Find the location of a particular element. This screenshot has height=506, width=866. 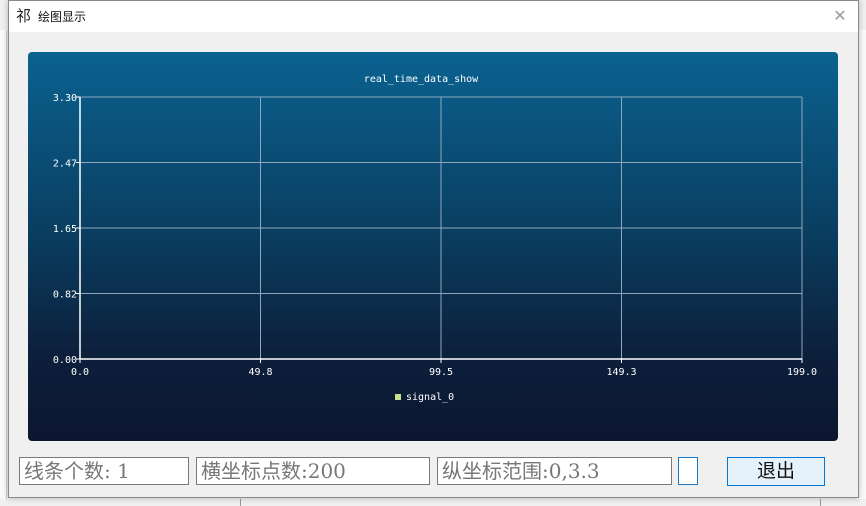

legend-label: signal_0 is located at coordinates (430, 397).